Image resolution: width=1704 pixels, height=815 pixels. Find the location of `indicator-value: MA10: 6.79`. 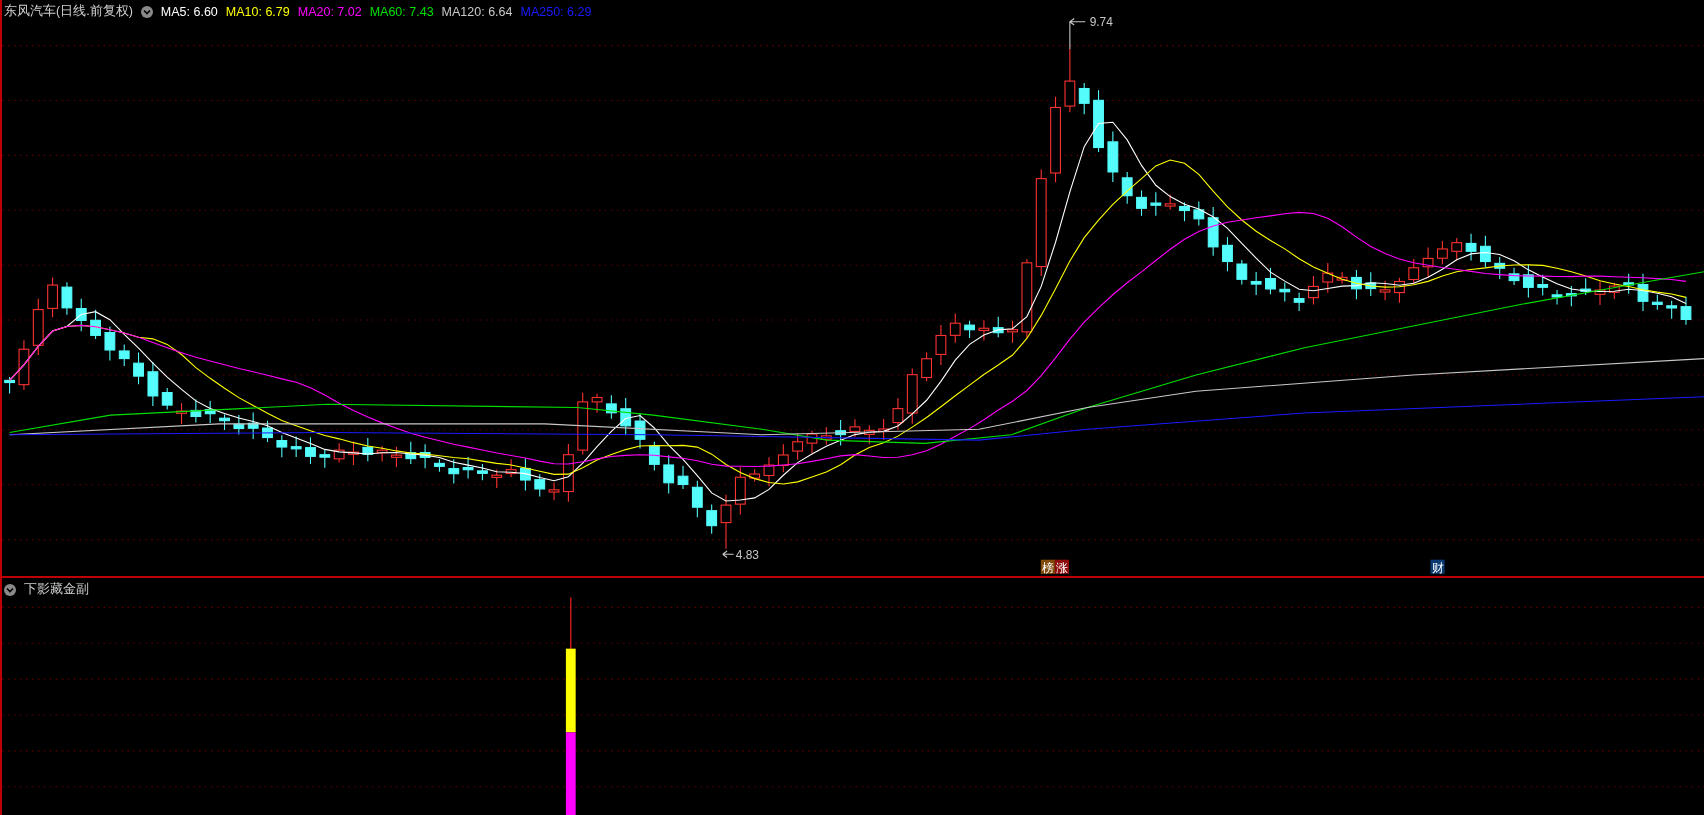

indicator-value: MA10: 6.79 is located at coordinates (257, 11).